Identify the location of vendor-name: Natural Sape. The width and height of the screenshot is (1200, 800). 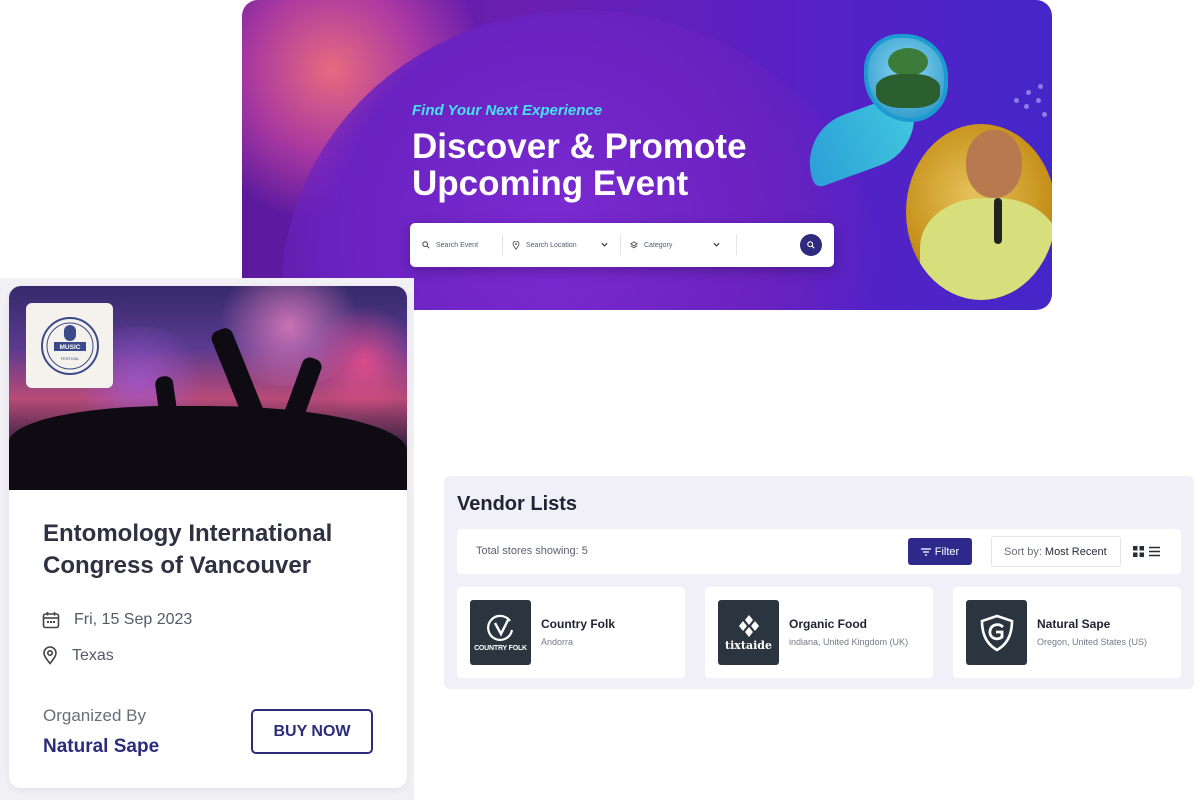
(1073, 624).